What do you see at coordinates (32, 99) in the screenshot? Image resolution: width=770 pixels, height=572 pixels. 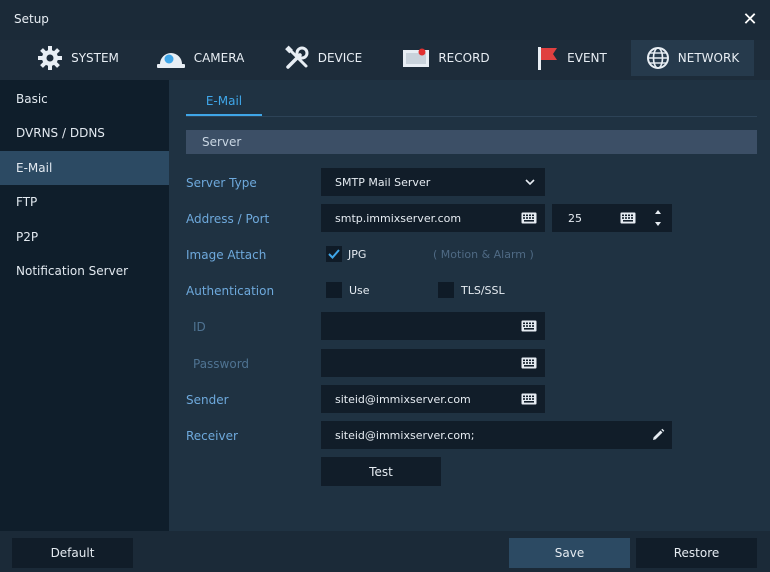 I see `sidebar-item-label: Basic` at bounding box center [32, 99].